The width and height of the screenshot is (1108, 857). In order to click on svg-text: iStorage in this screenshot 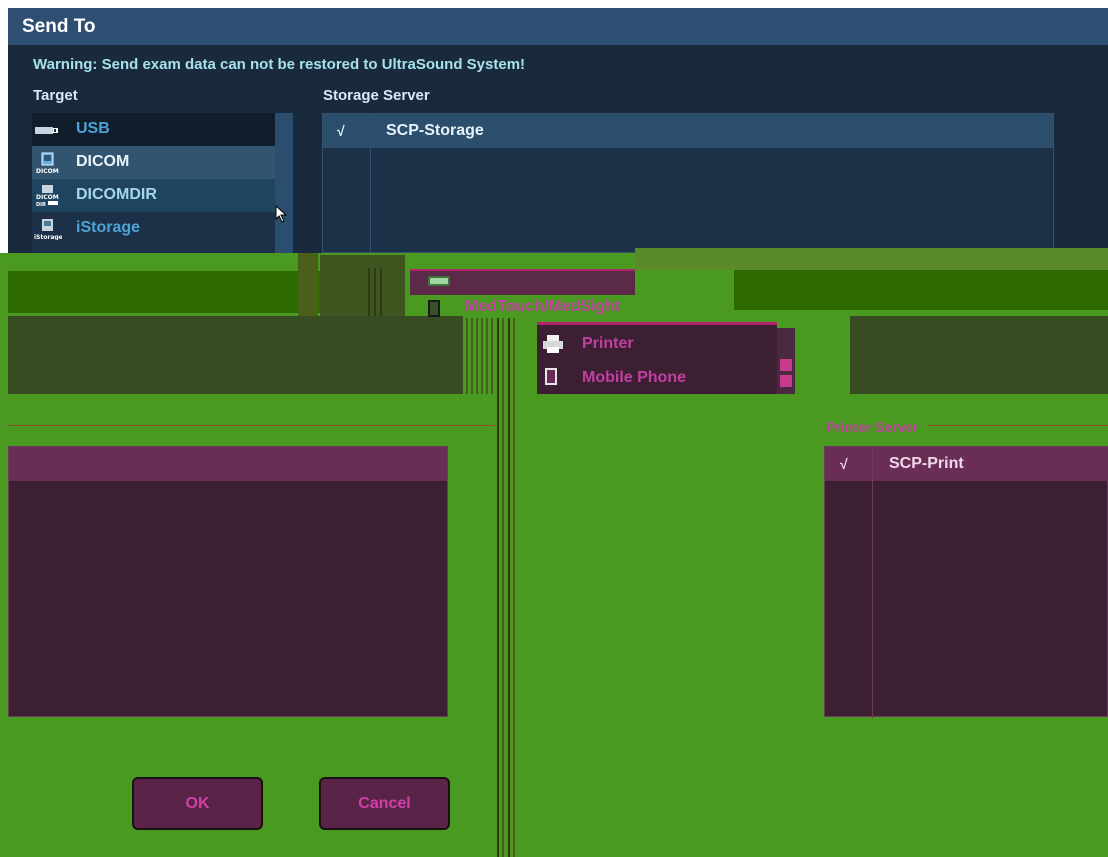, I will do `click(48, 237)`.